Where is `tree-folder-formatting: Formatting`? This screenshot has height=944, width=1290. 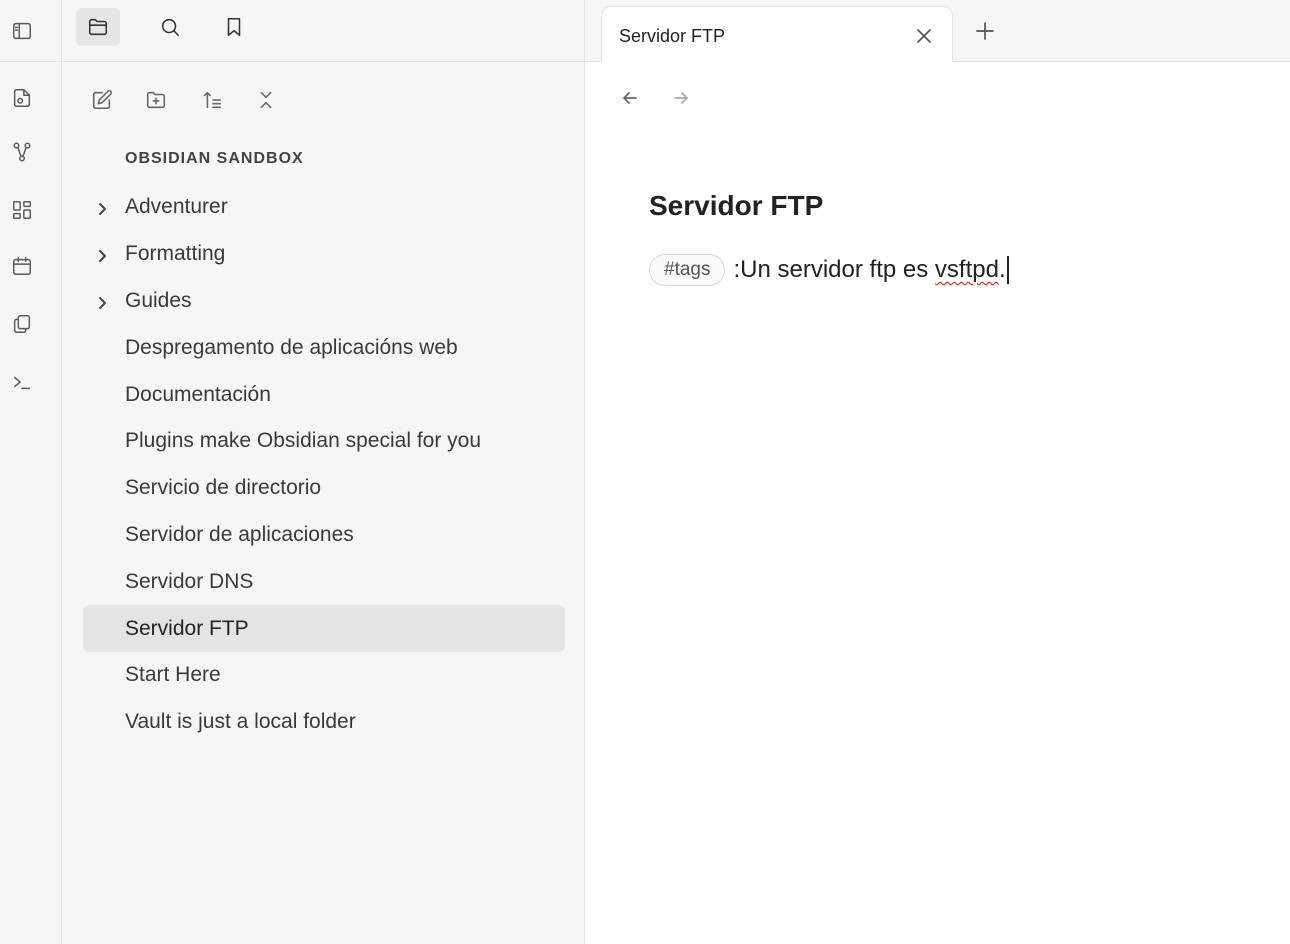
tree-folder-formatting: Formatting is located at coordinates (324, 254).